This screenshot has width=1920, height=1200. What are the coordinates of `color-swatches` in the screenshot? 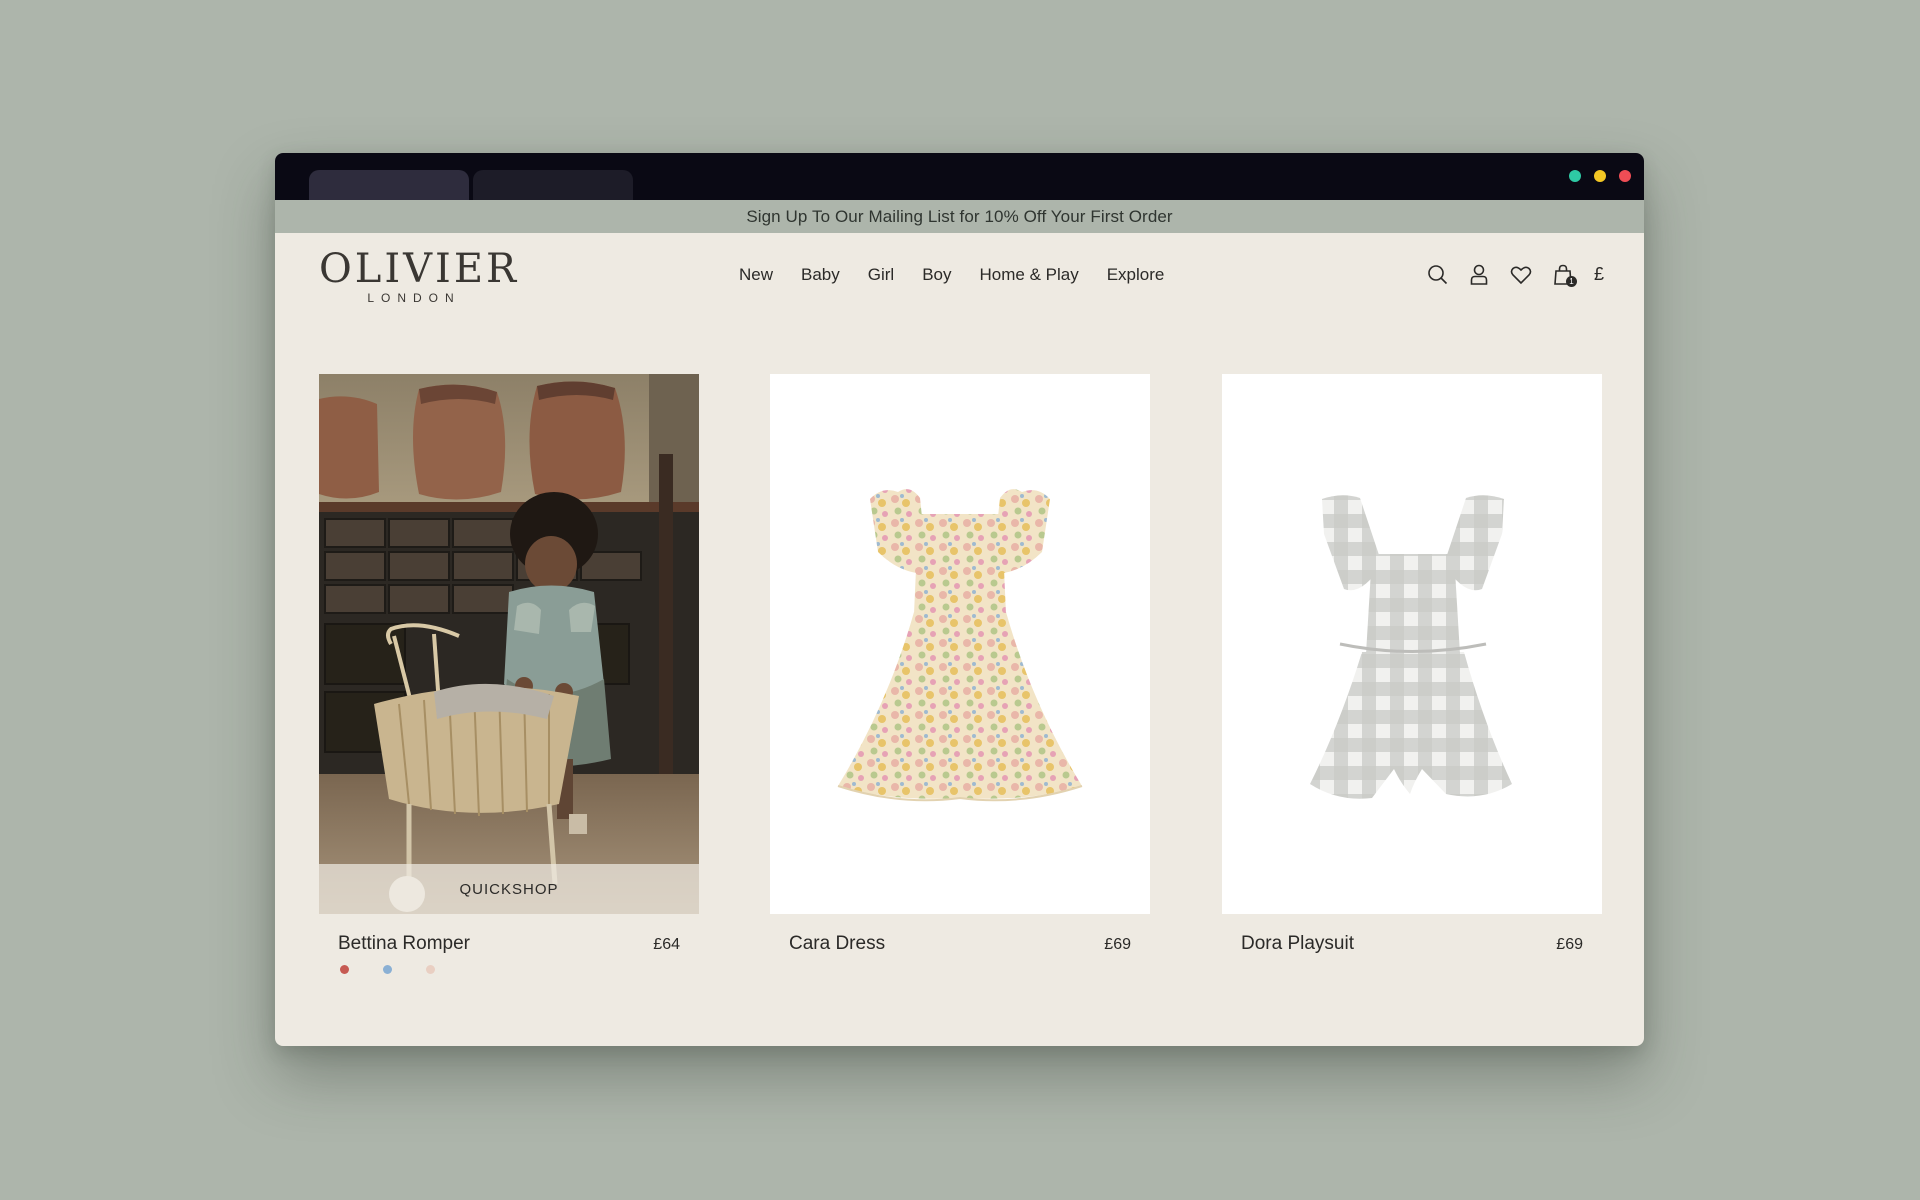 It's located at (387, 969).